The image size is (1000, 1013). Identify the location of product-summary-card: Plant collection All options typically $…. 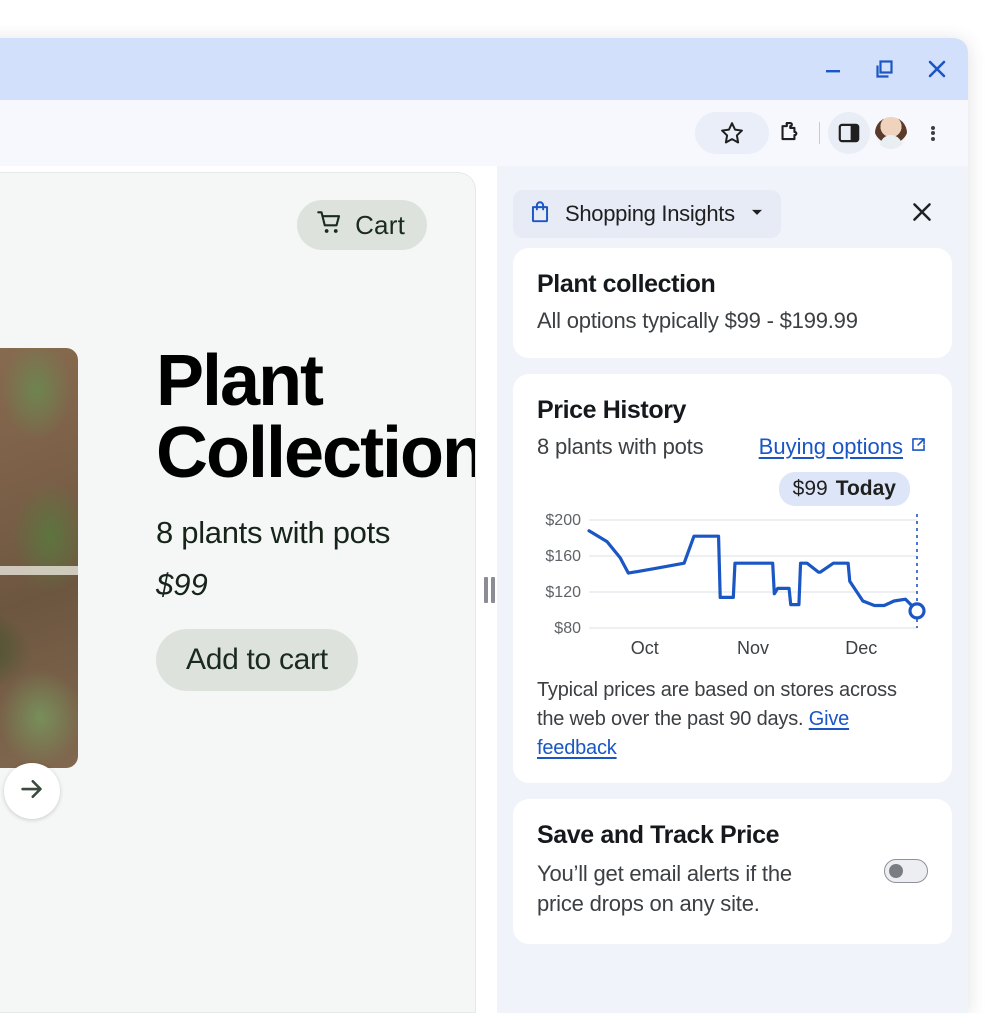
(732, 303).